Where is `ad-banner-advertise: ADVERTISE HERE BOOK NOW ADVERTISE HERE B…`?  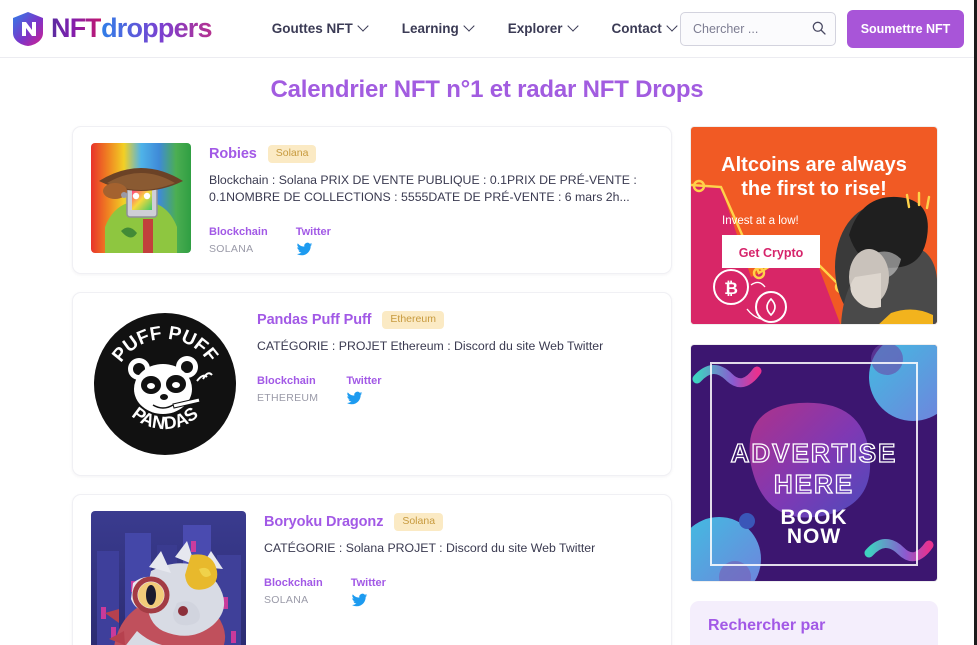 ad-banner-advertise: ADVERTISE HERE BOOK NOW ADVERTISE HERE B… is located at coordinates (814, 463).